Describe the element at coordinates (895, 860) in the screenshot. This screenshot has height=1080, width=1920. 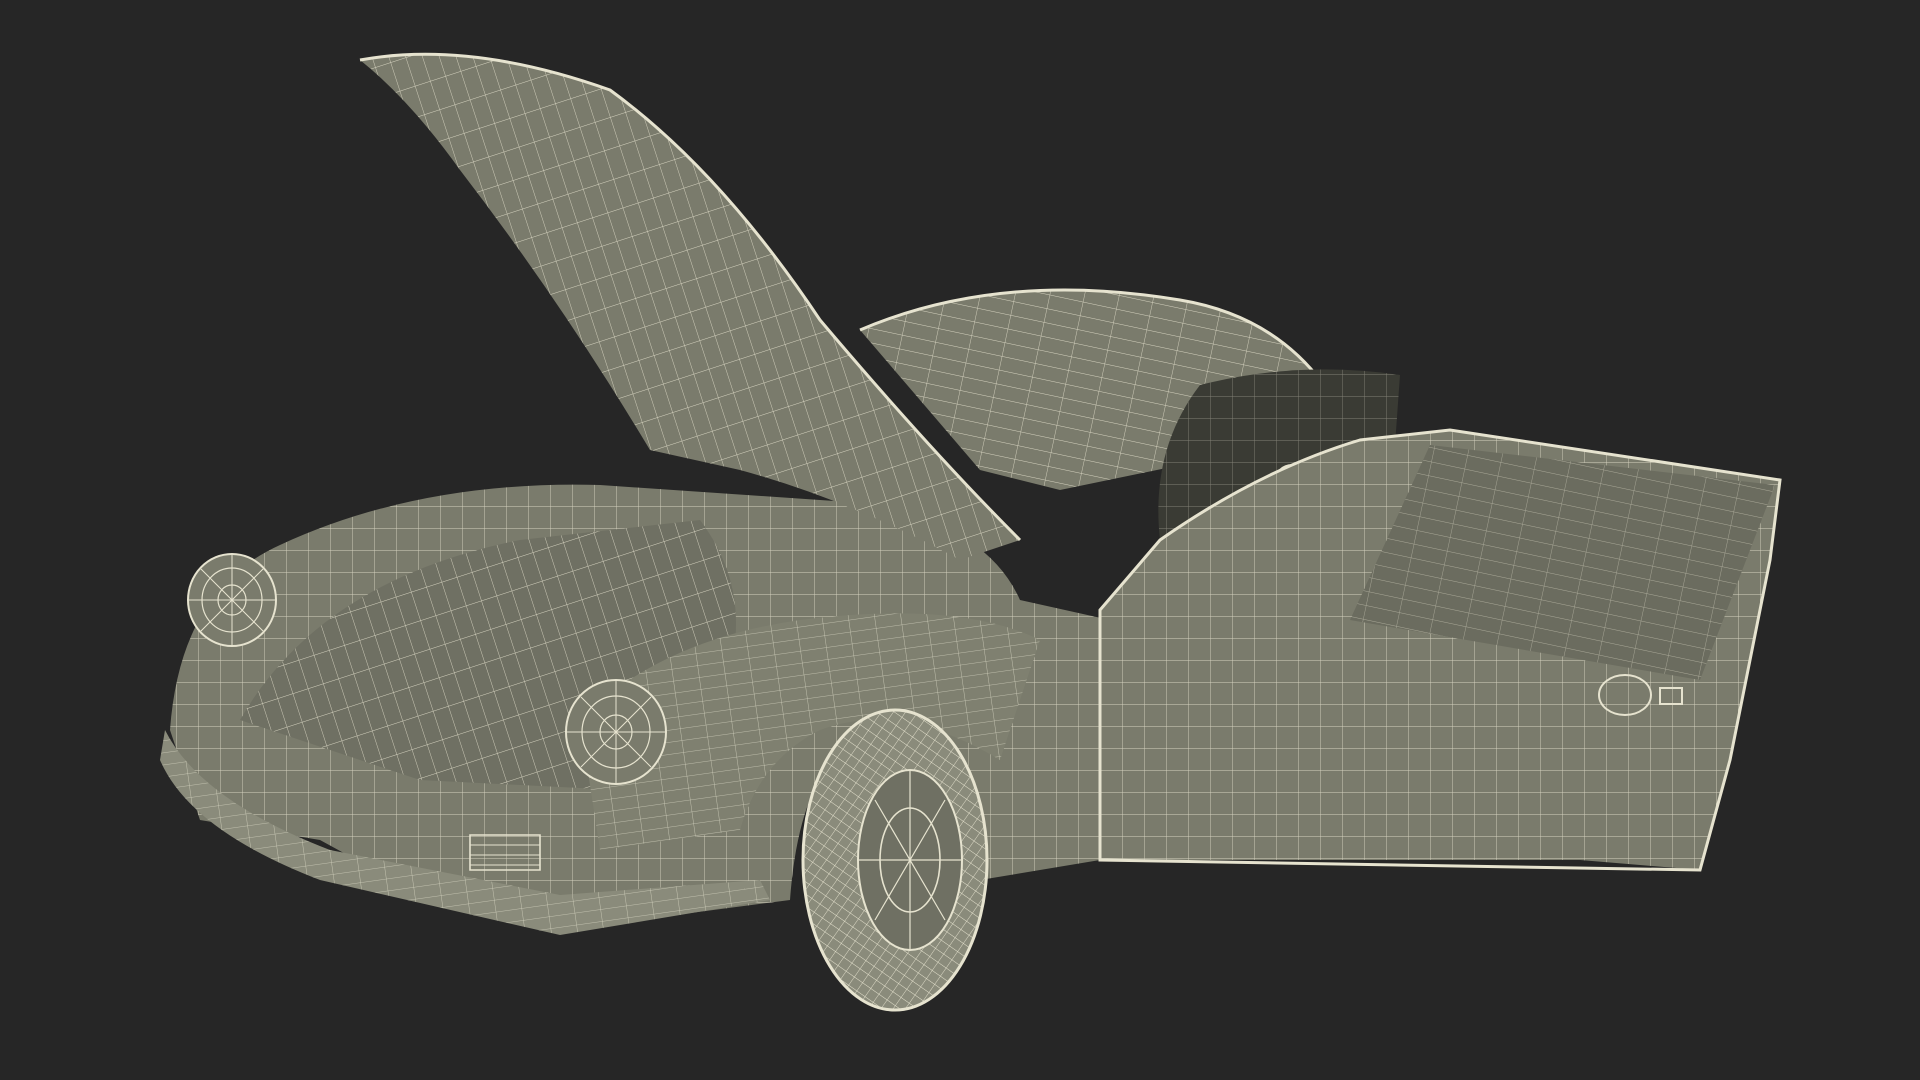
I see `front-wheel` at that location.